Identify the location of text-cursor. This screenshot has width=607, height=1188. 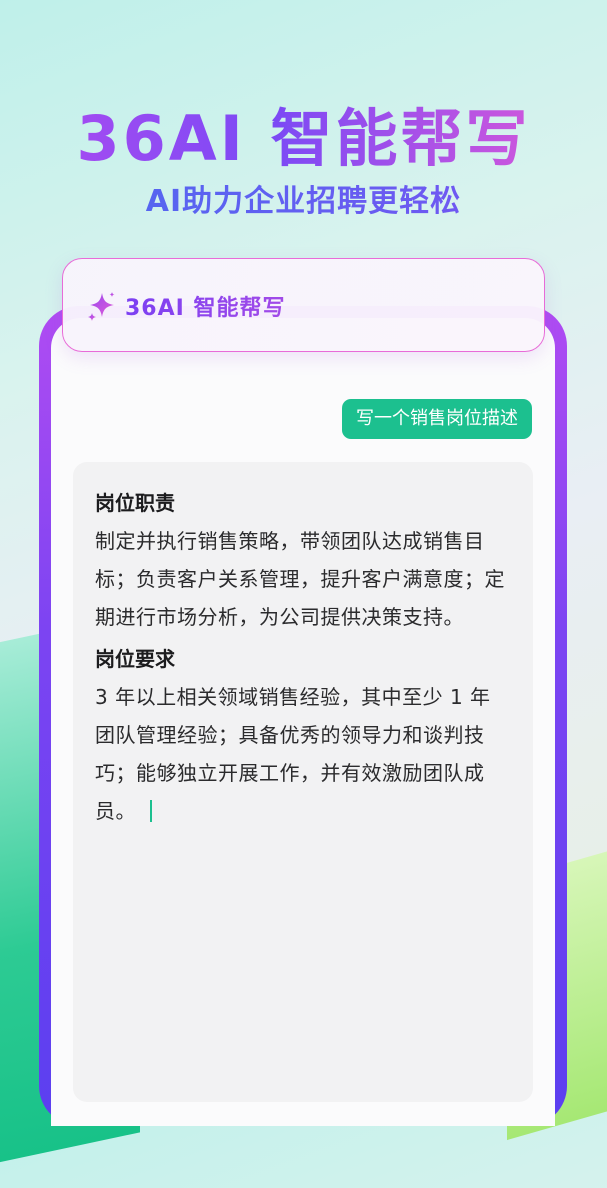
(151, 811).